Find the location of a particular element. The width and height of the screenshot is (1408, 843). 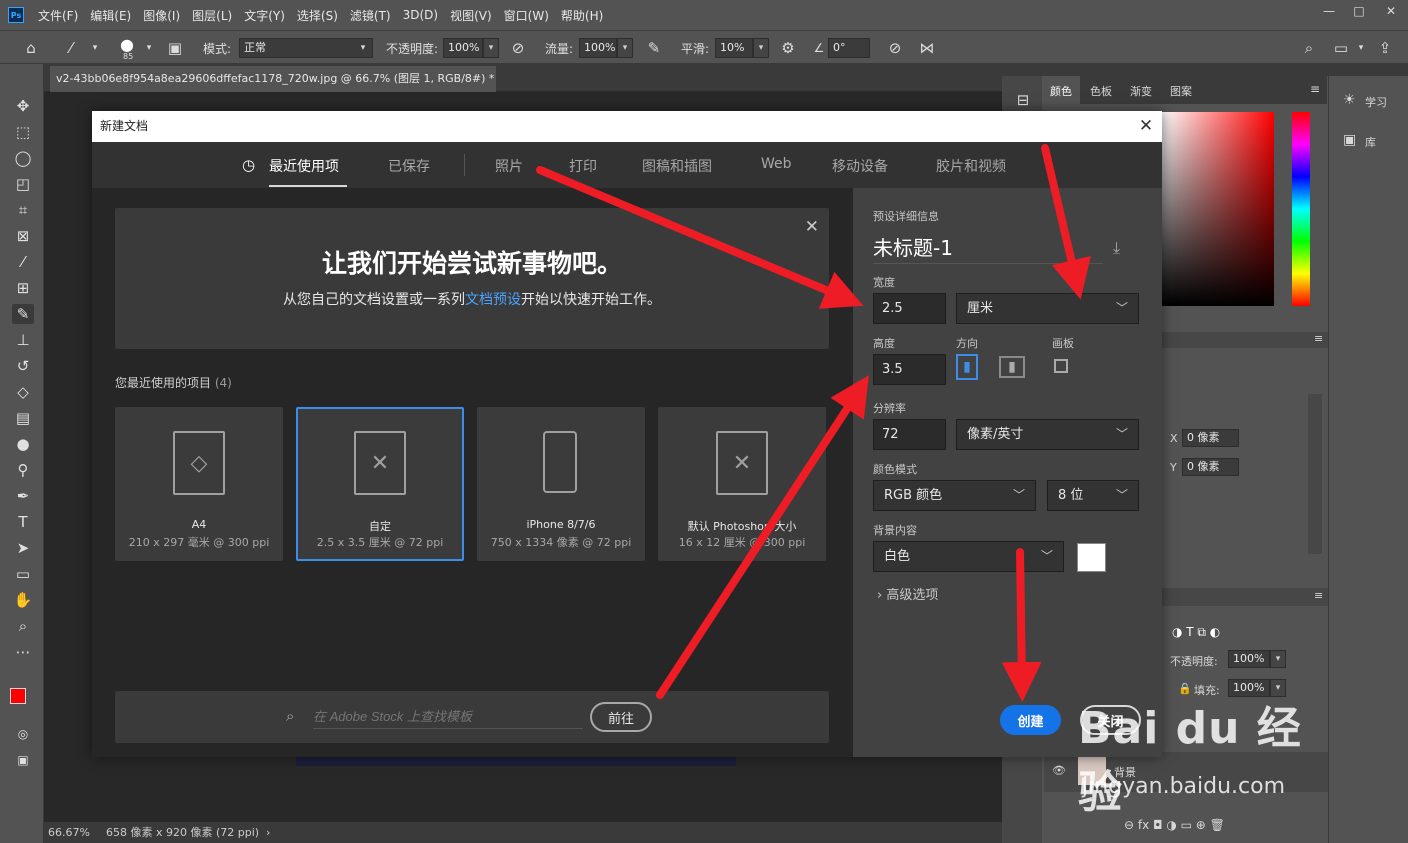

flow-field: 100% is located at coordinates (598, 48).